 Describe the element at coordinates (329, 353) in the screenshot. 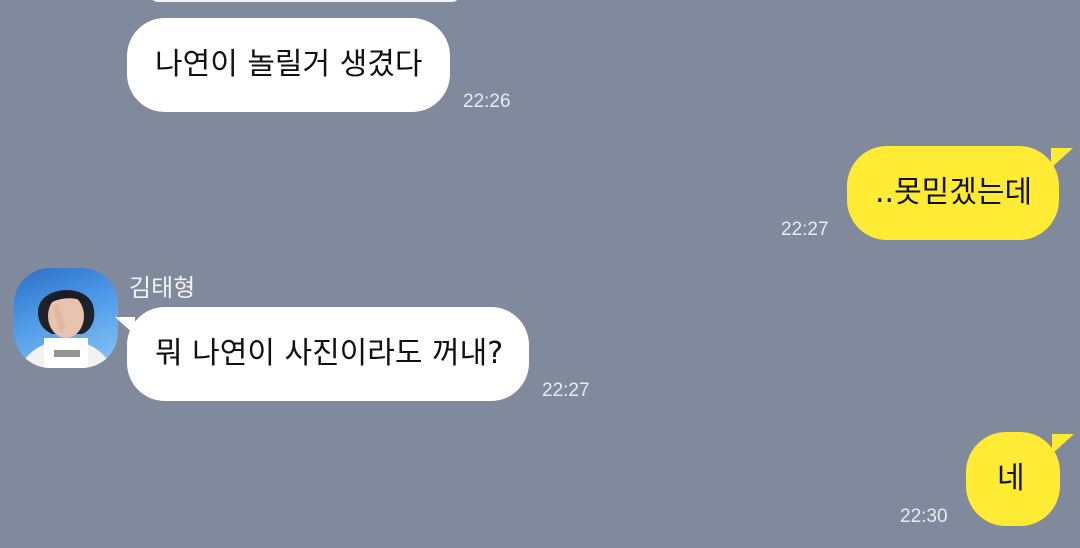

I see `message-text: 뭐 나연이 사진이라도 꺼내?` at that location.